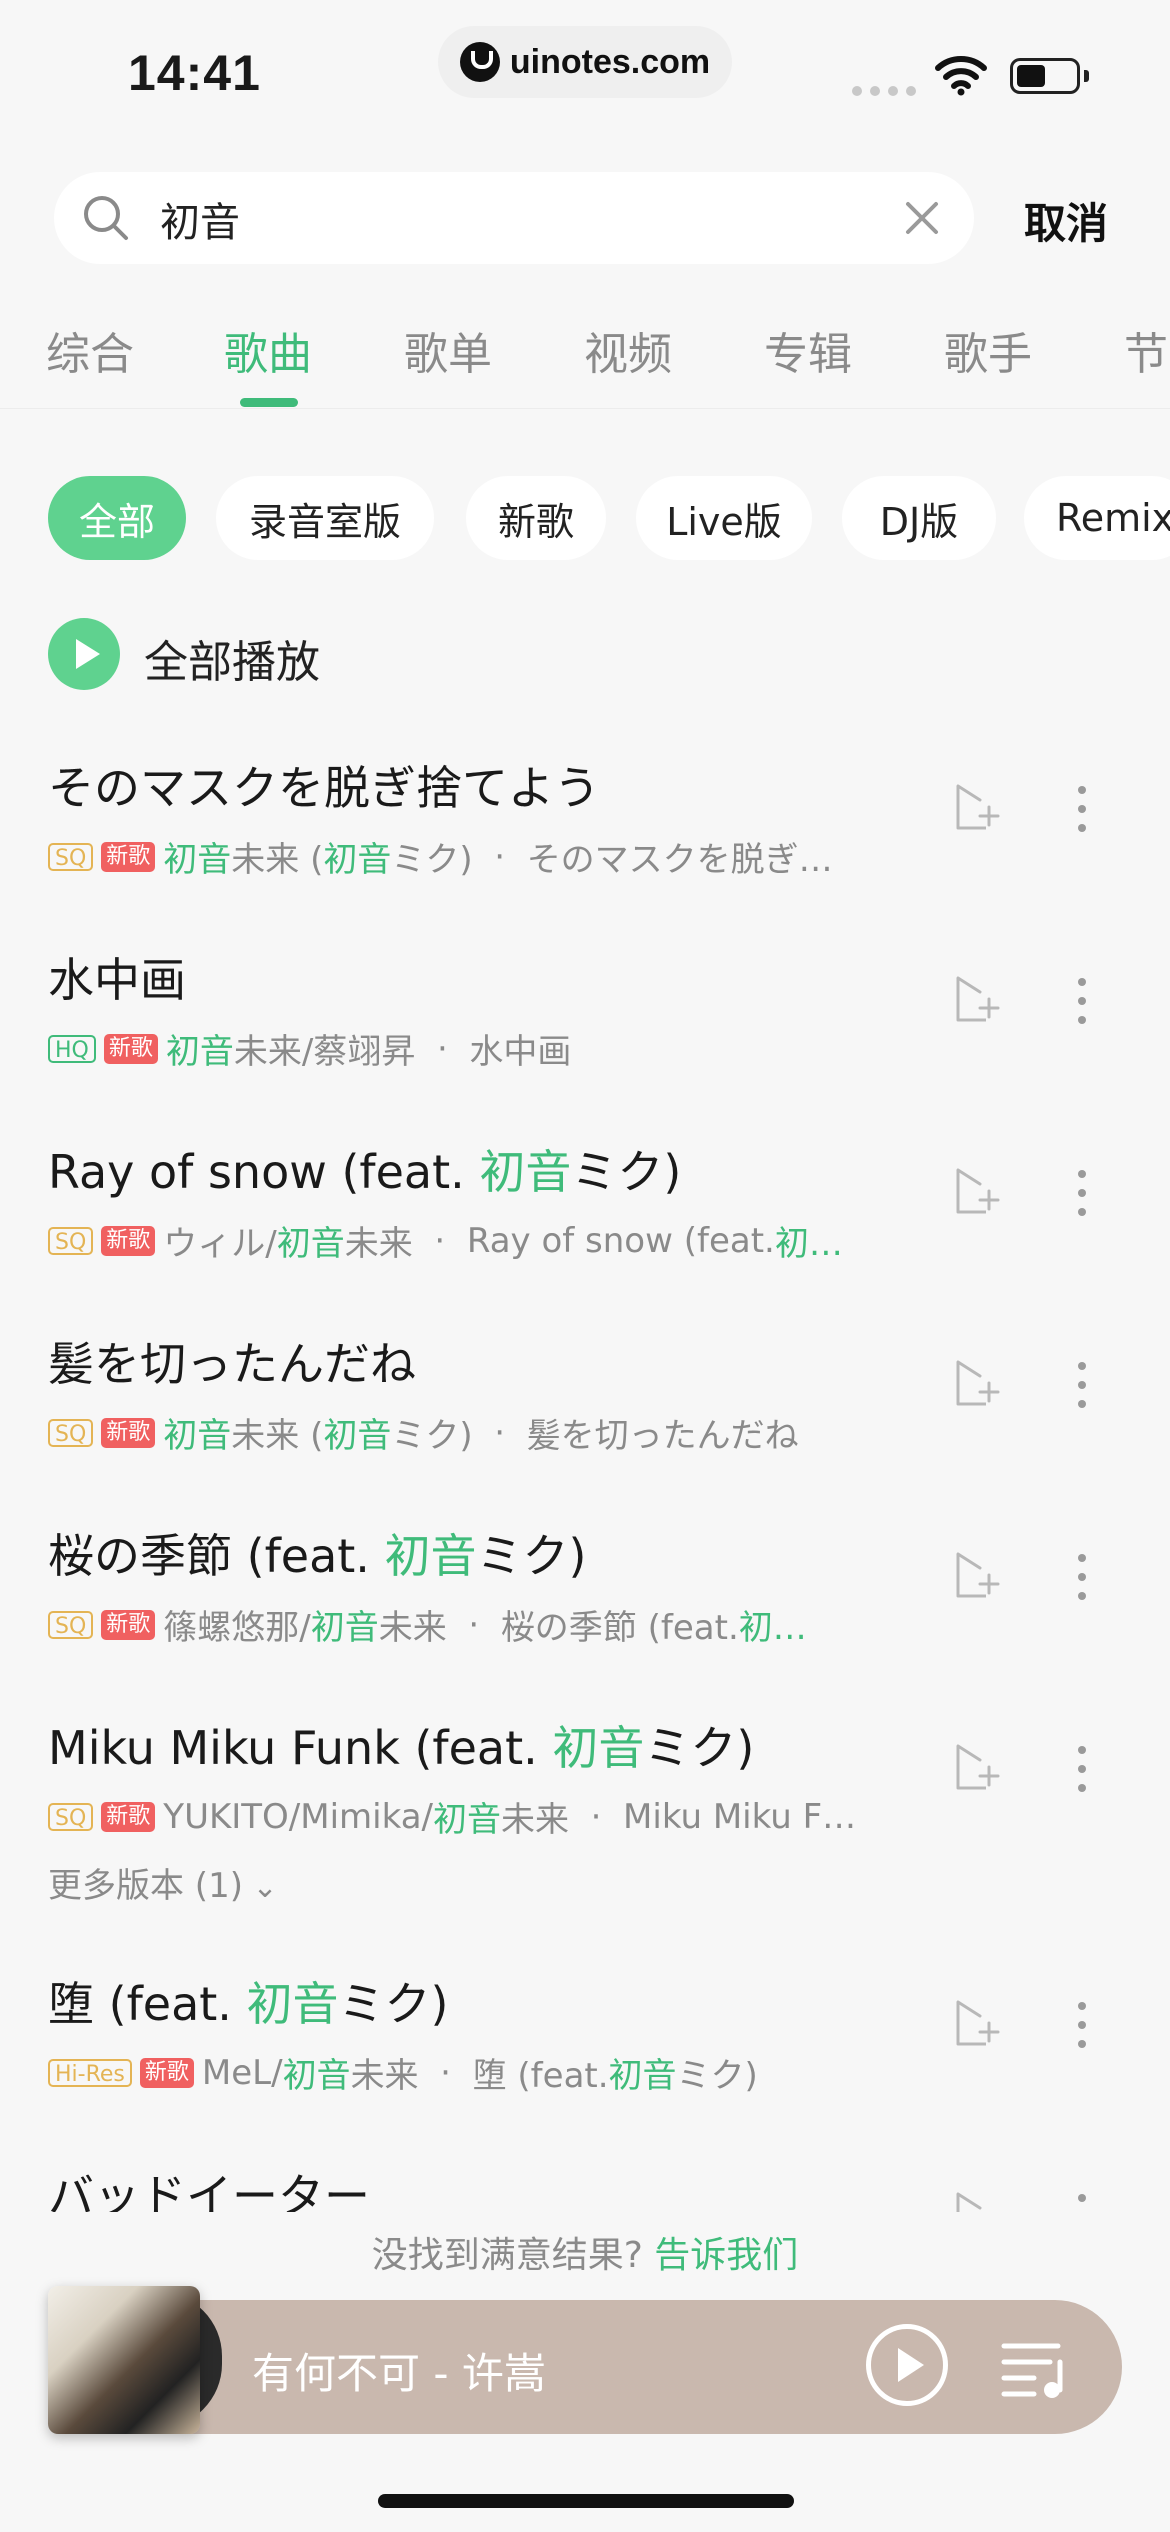 This screenshot has width=1170, height=2532. I want to click on feedback-text: 没找到满意结果?, so click(513, 2255).